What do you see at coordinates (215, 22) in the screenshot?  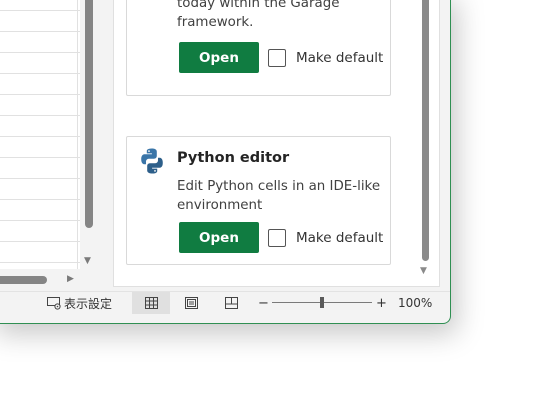 I see `card-description-line: framework.` at bounding box center [215, 22].